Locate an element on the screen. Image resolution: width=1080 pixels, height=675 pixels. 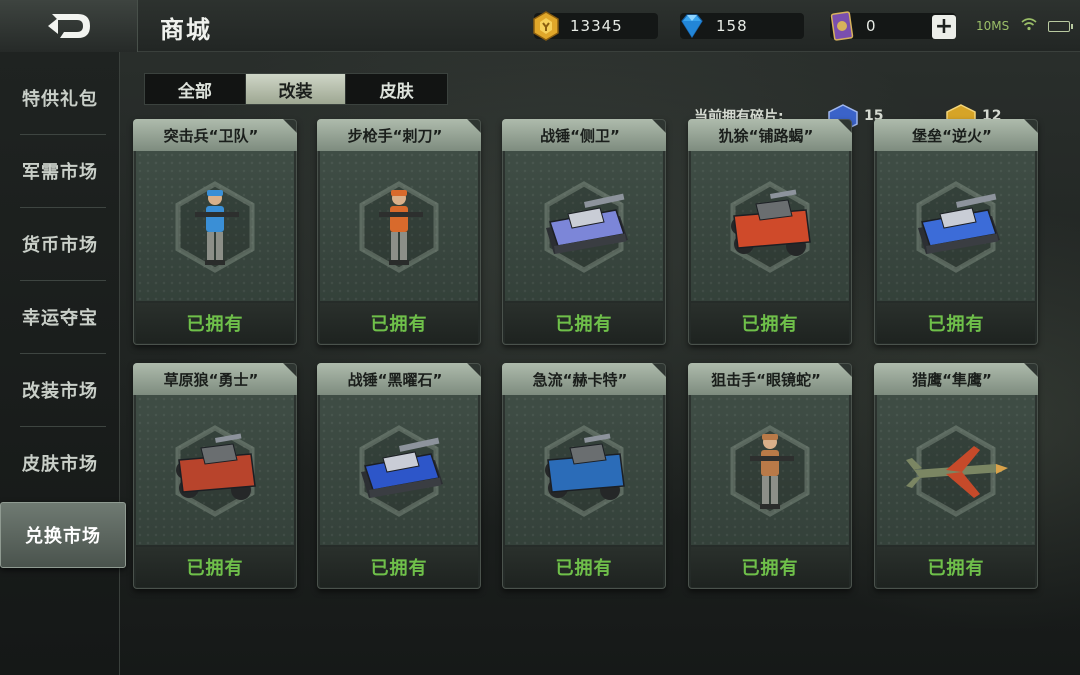
item-card: 急流“赫卡特” 已拥有 is located at coordinates (584, 476).